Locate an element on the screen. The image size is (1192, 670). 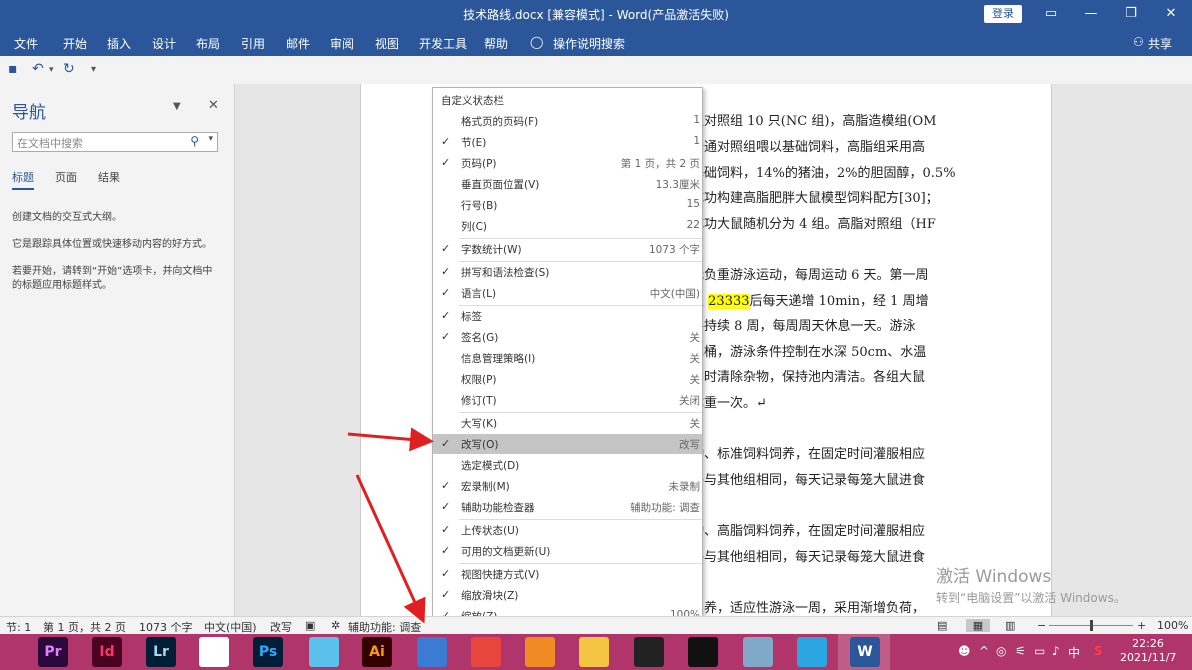
annotation-arrows is located at coordinates (390, 525).